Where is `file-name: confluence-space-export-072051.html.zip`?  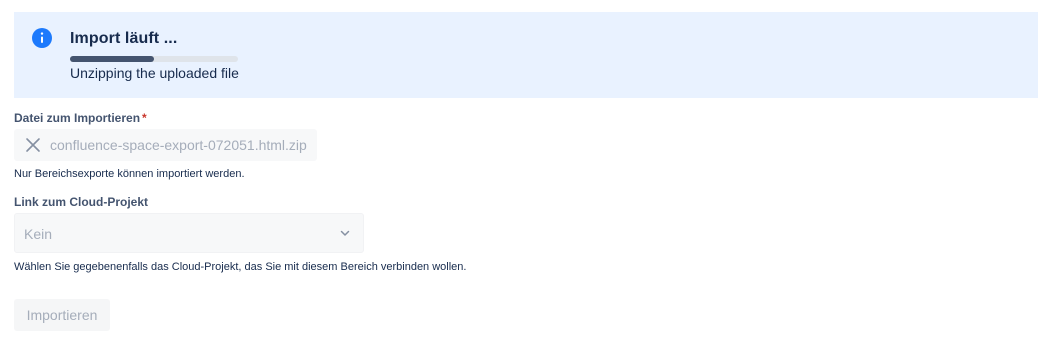
file-name: confluence-space-export-072051.html.zip is located at coordinates (178, 145).